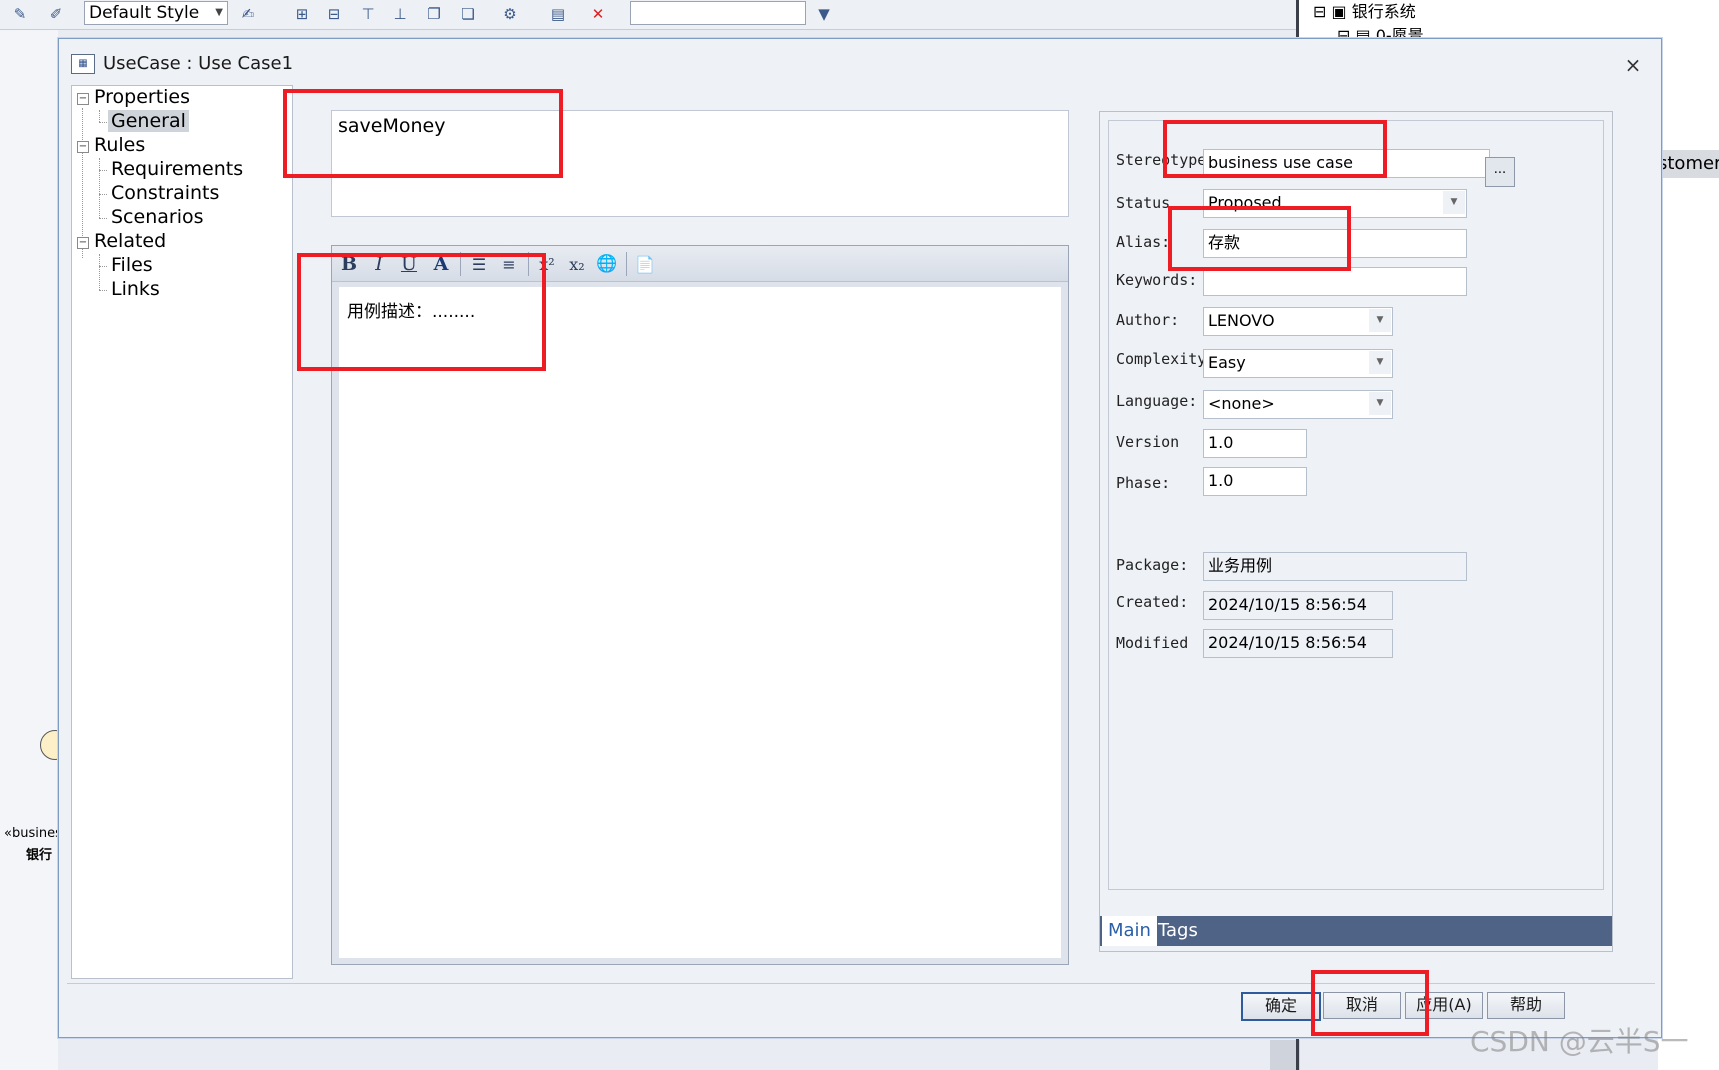 The height and width of the screenshot is (1070, 1719). What do you see at coordinates (157, 217) in the screenshot?
I see `nav-scenarios: Scenarios` at bounding box center [157, 217].